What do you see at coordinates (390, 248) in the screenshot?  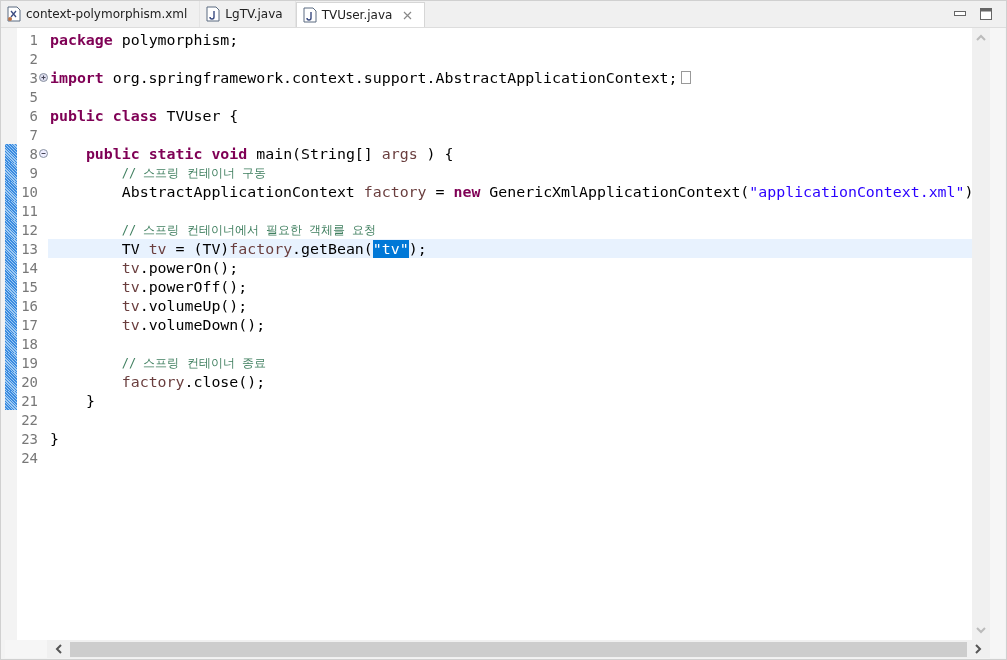 I see `text-selection: "tv"` at bounding box center [390, 248].